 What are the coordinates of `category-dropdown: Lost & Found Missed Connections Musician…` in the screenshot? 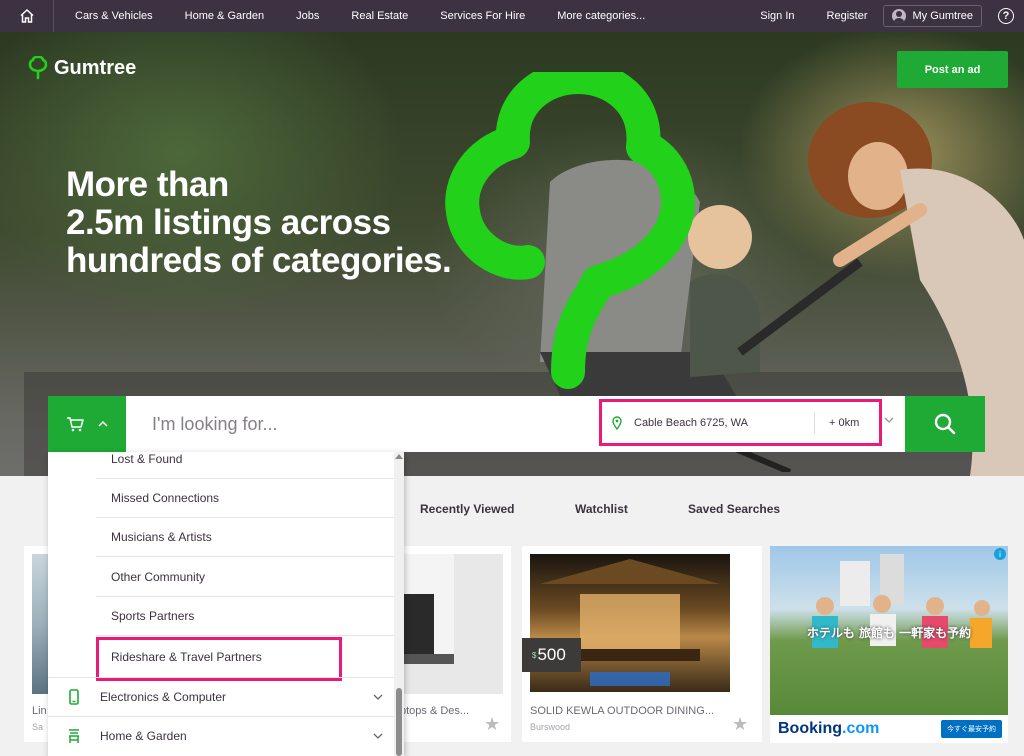 It's located at (226, 604).